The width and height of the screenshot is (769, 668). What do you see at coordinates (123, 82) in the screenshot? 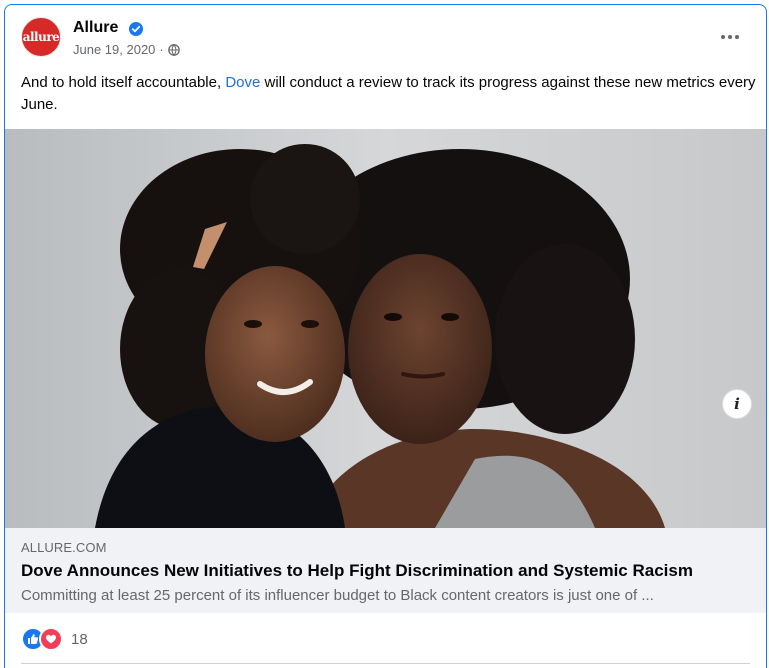
I see `caption-text-before: And to hold itself accountable,` at bounding box center [123, 82].